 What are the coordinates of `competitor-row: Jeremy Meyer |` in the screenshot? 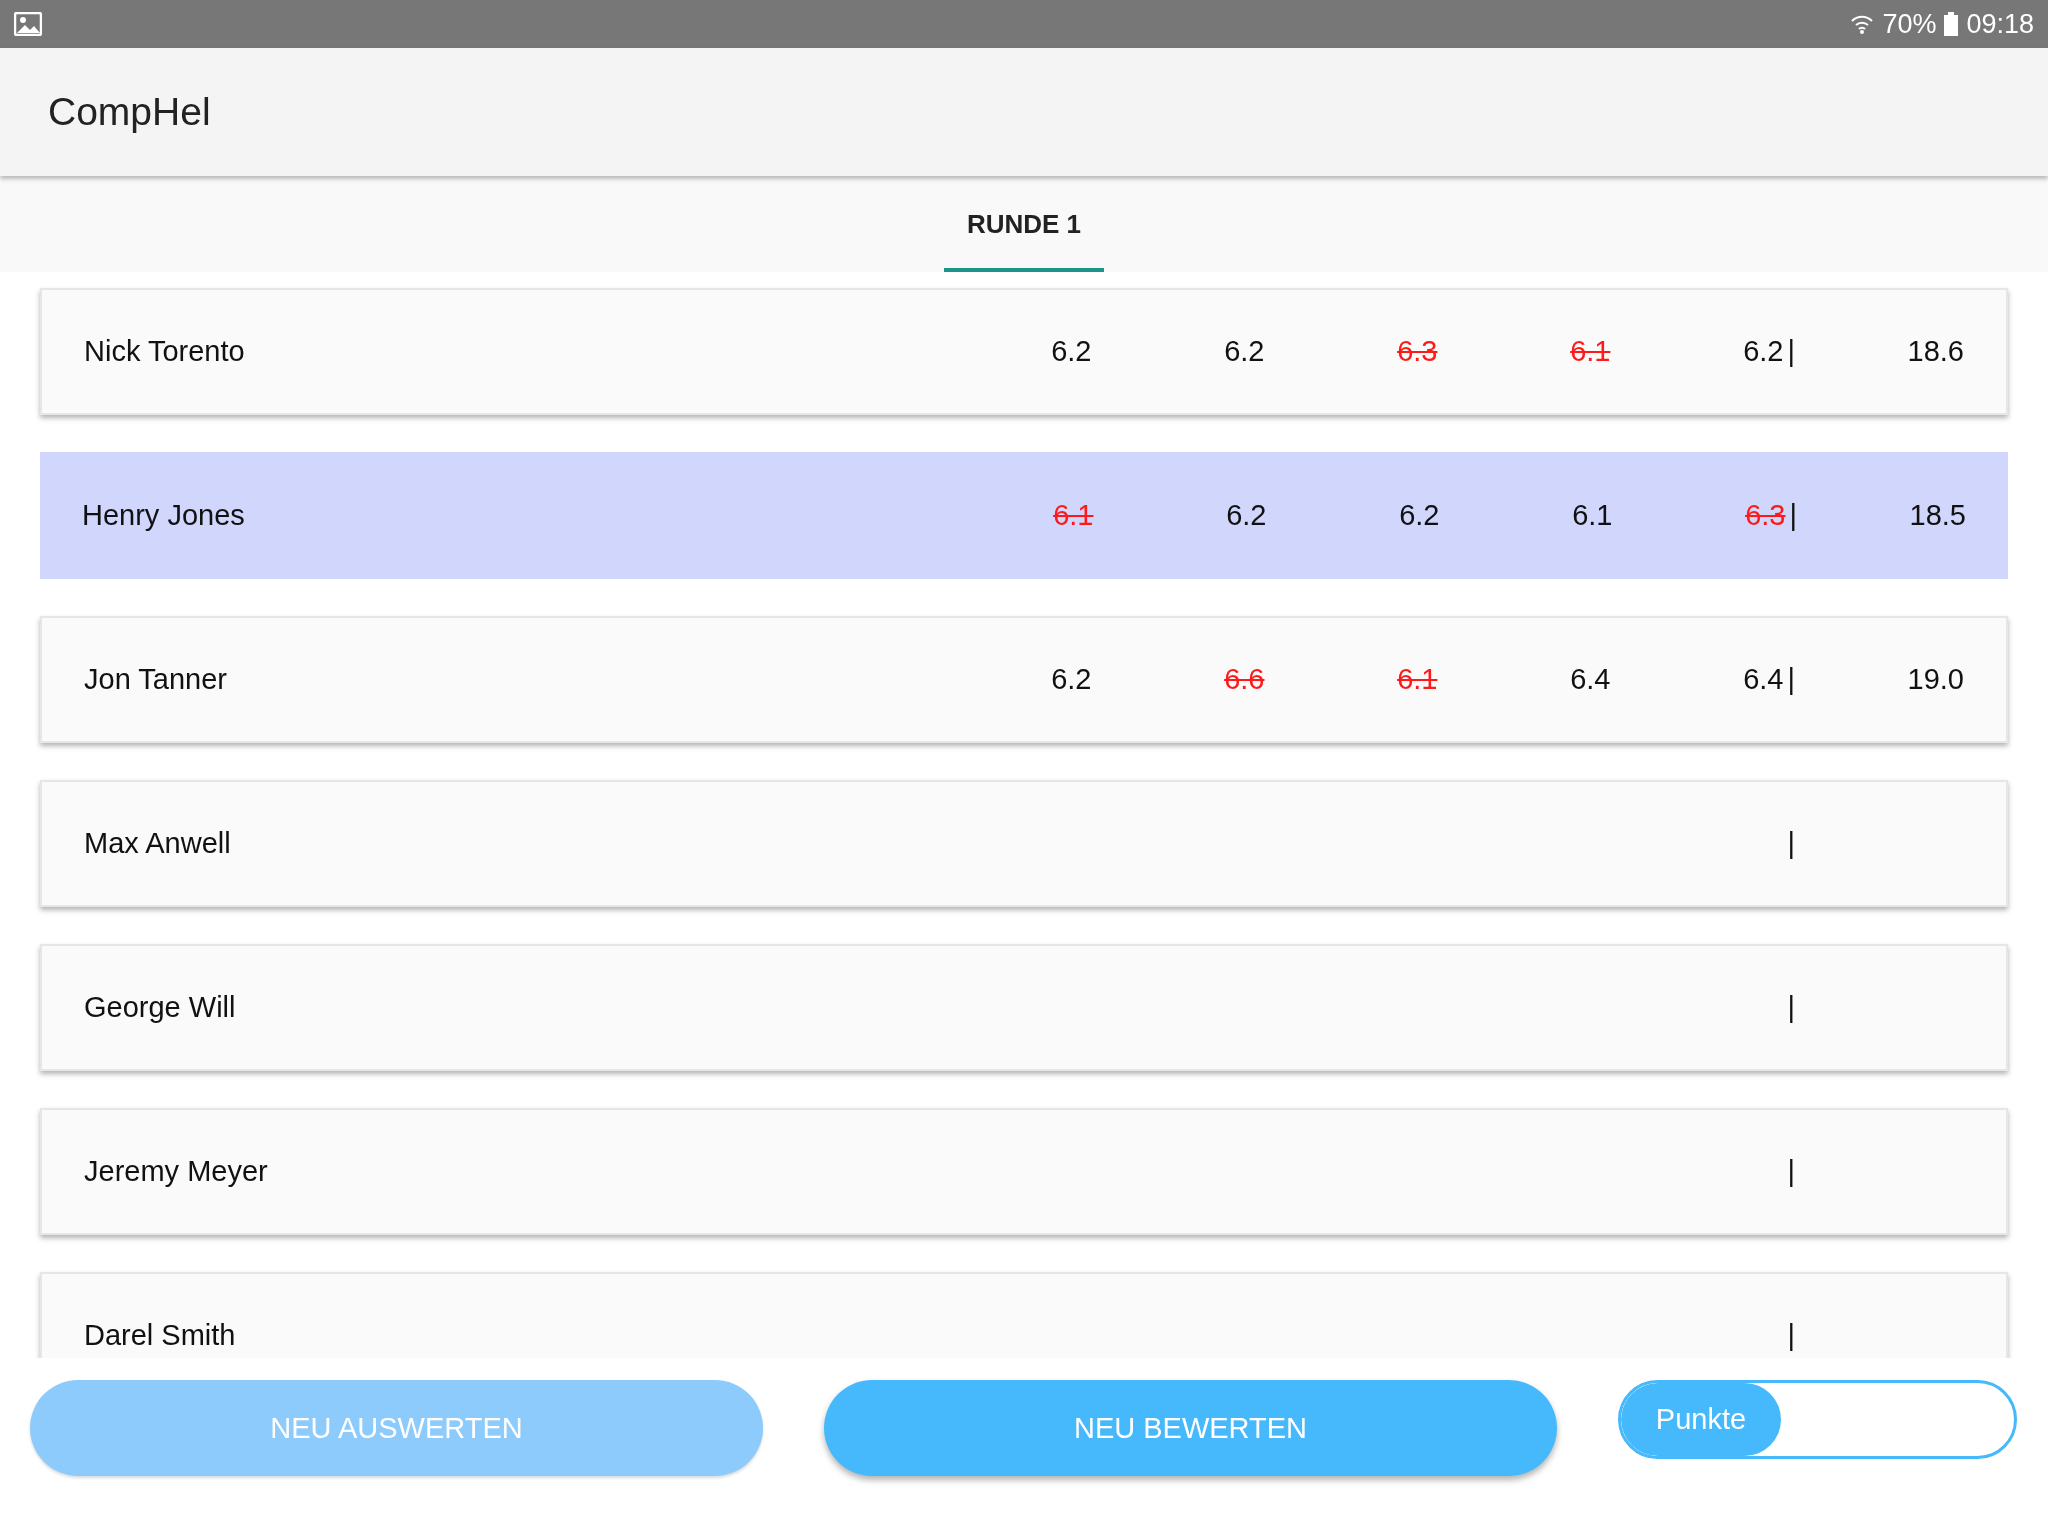 It's located at (1024, 1171).